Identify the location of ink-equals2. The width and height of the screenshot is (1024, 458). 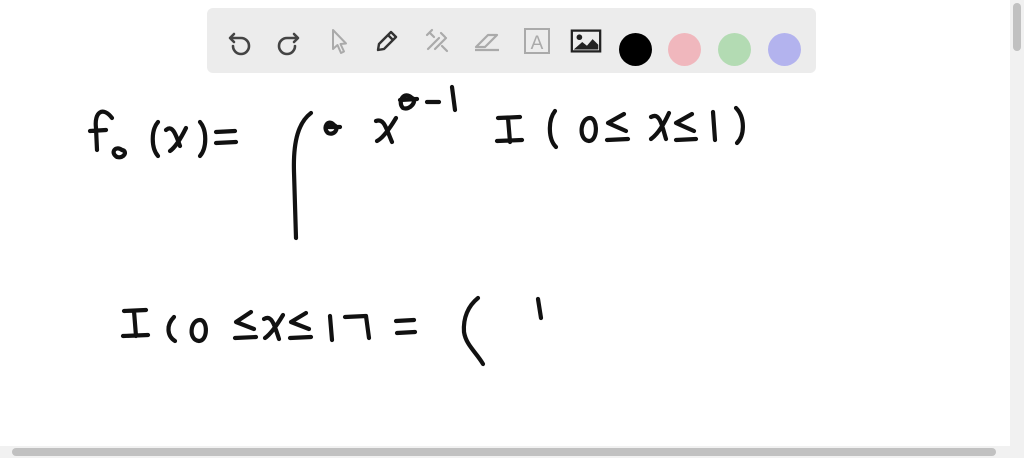
(405, 326).